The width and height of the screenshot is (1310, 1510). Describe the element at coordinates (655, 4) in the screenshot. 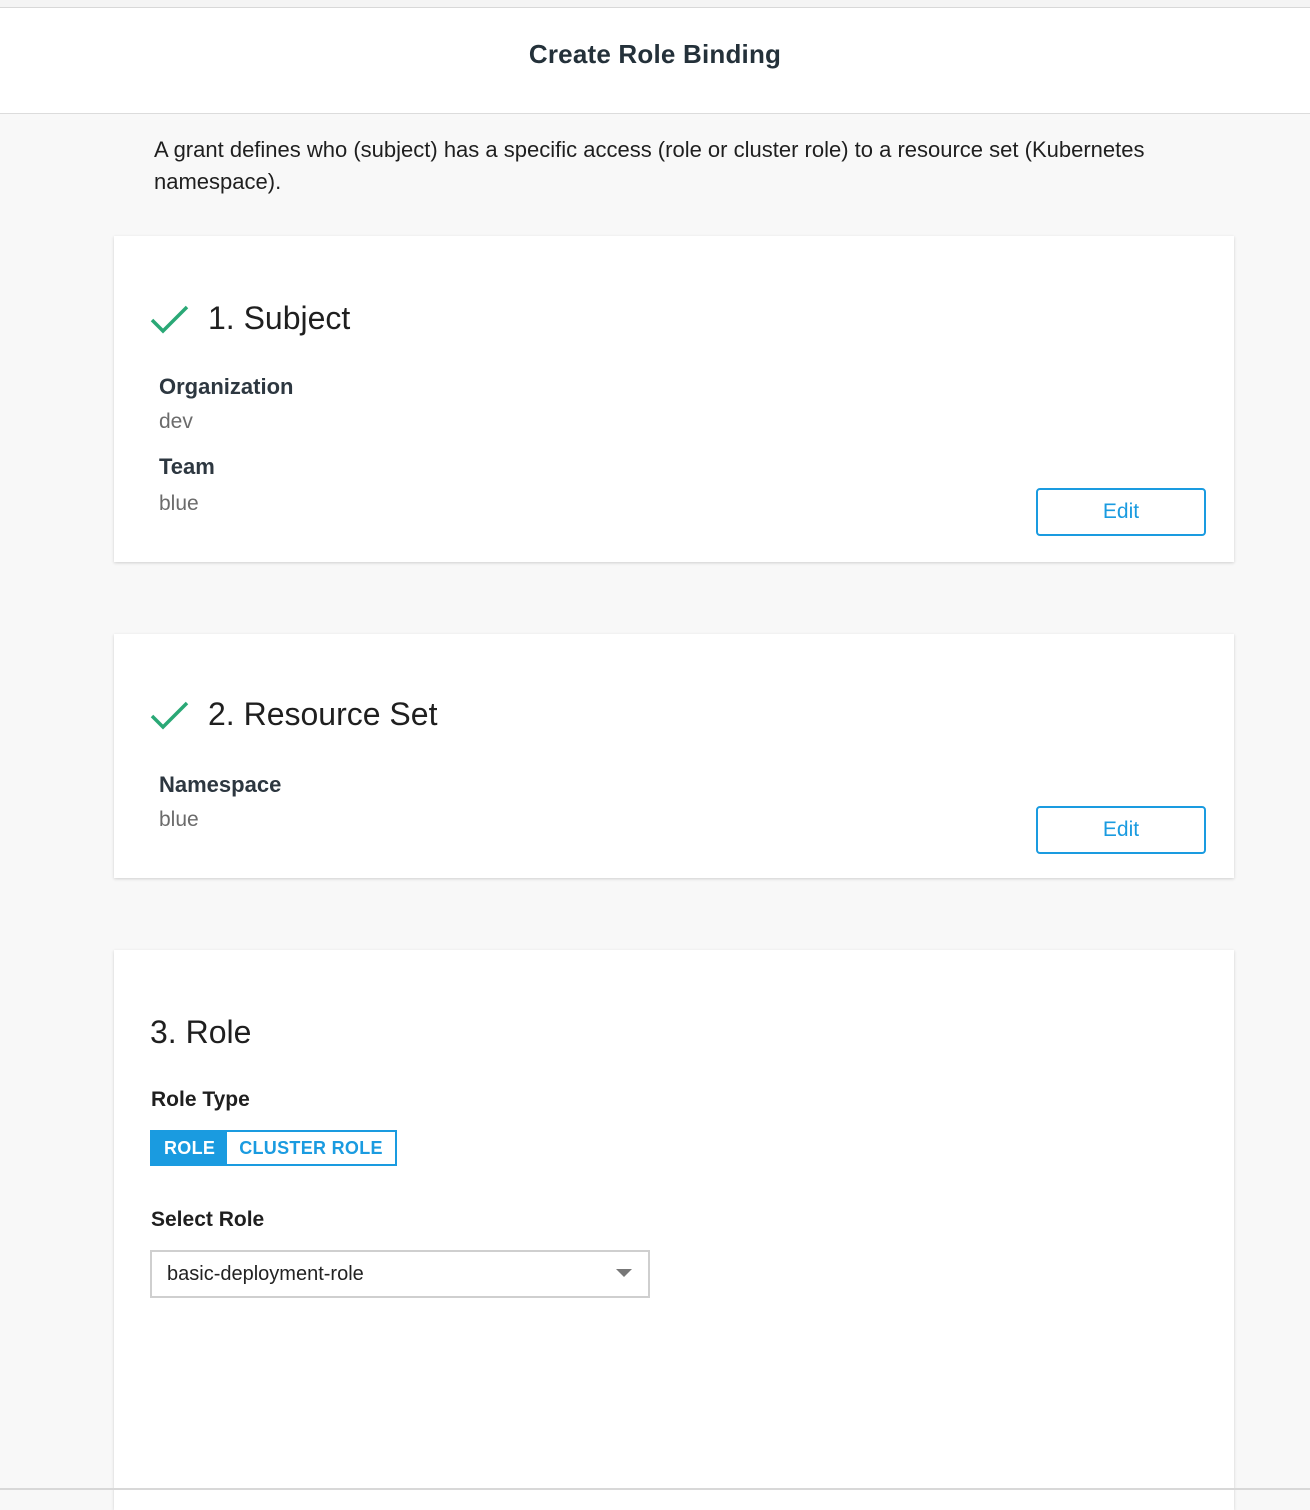

I see `window-top-border` at that location.